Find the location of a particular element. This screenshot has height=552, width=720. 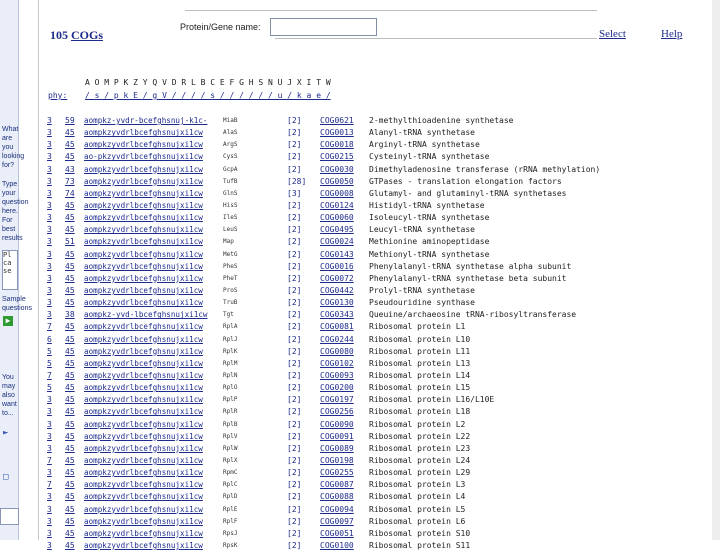

cog-id-link: COG0072 is located at coordinates (337, 279).